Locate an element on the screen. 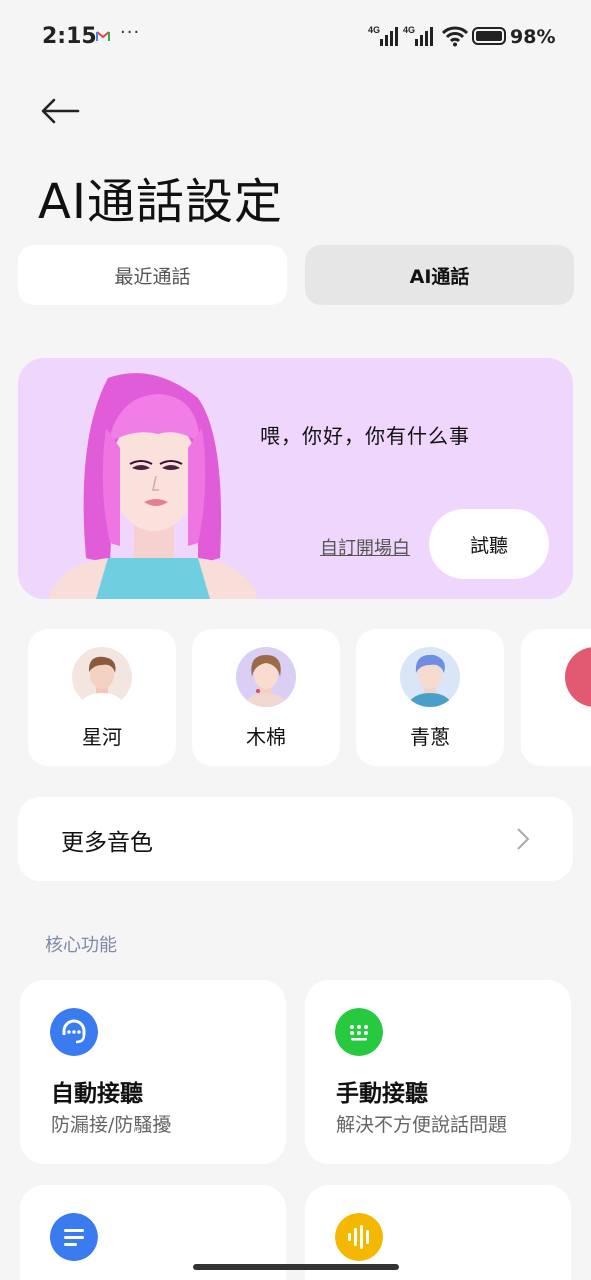 The image size is (591, 1280). voice-option-qingcong: 青蔥 is located at coordinates (430, 697).